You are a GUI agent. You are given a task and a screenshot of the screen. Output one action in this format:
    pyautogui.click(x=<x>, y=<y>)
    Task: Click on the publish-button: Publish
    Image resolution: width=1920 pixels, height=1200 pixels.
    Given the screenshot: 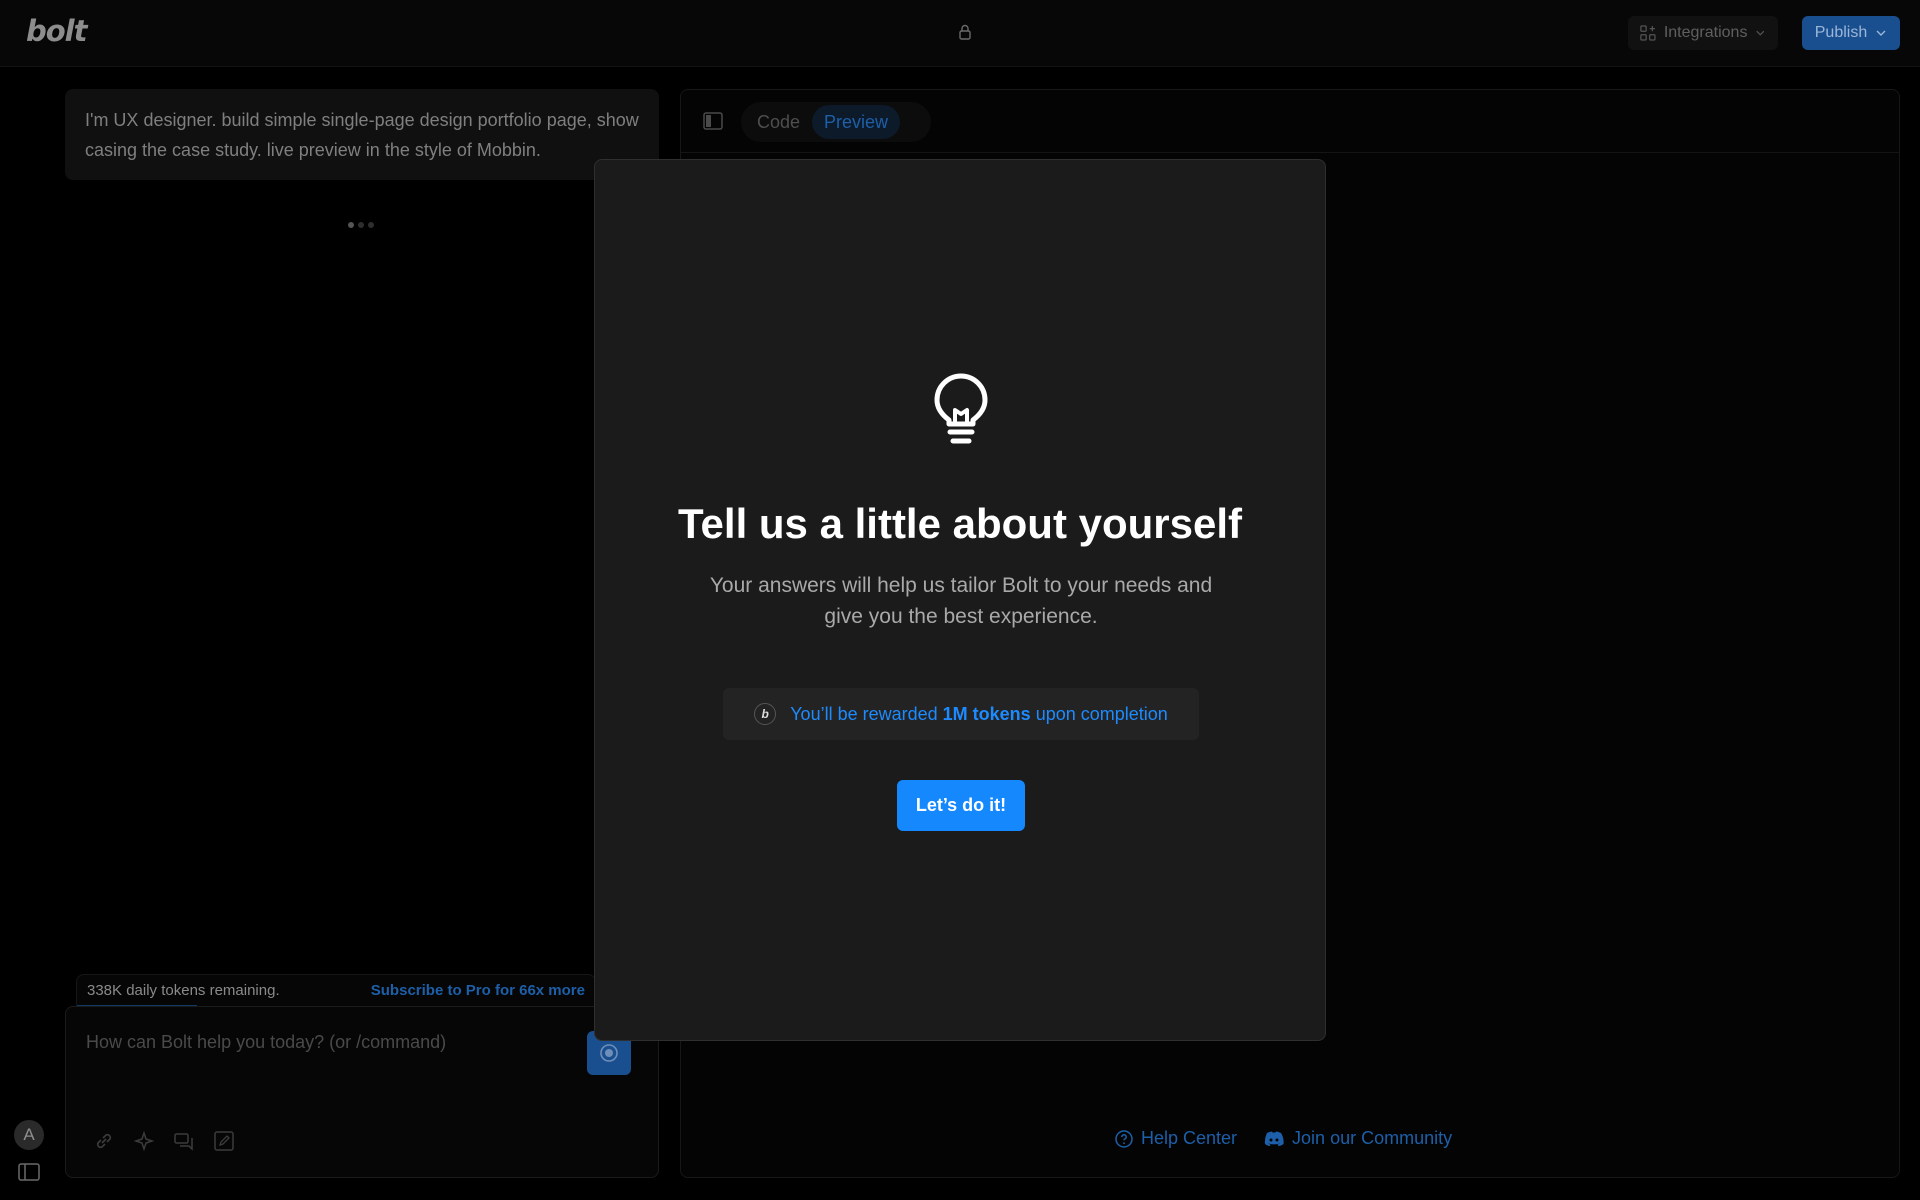 What is the action you would take?
    pyautogui.click(x=1851, y=33)
    